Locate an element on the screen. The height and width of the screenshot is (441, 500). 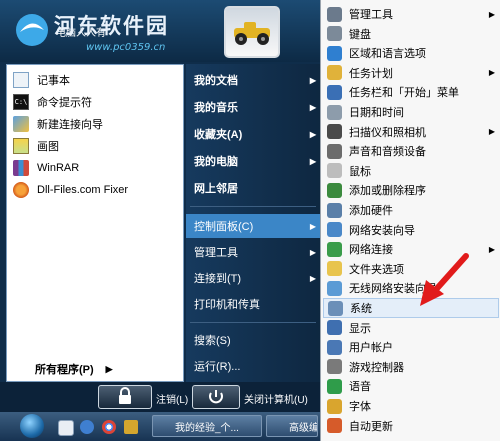
fonts-icon is located at coordinates (334, 406).